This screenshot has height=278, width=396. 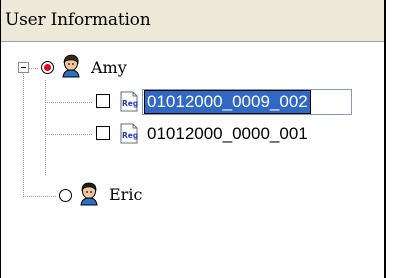 What do you see at coordinates (192, 21) in the screenshot?
I see `panel-header: User Information` at bounding box center [192, 21].